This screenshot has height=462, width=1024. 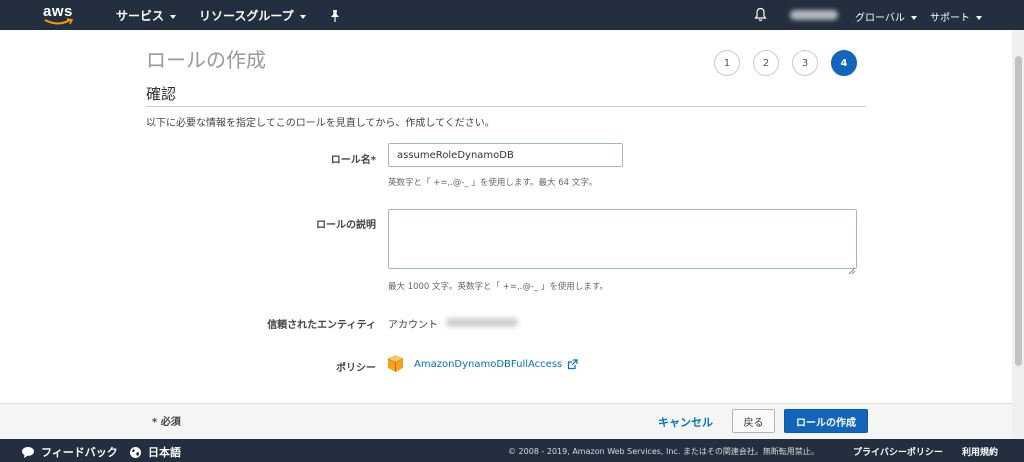 What do you see at coordinates (28, 452) in the screenshot?
I see `speech-bubble-icon` at bounding box center [28, 452].